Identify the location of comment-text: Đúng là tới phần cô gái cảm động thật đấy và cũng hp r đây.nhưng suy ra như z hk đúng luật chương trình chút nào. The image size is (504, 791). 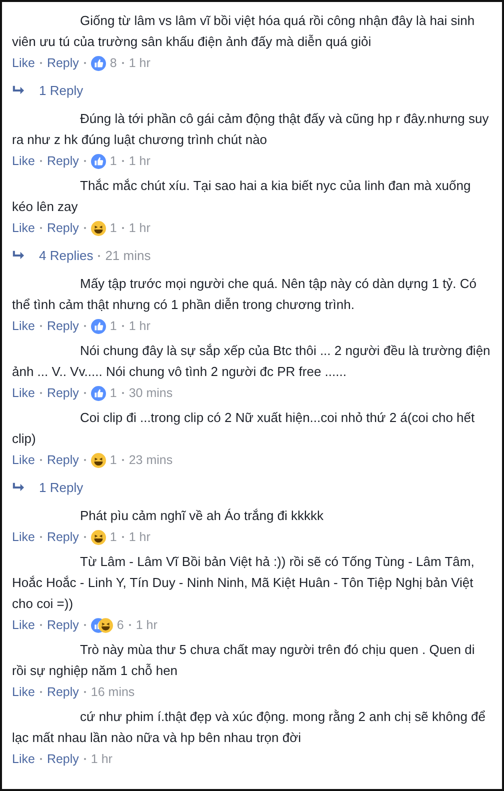
(251, 129).